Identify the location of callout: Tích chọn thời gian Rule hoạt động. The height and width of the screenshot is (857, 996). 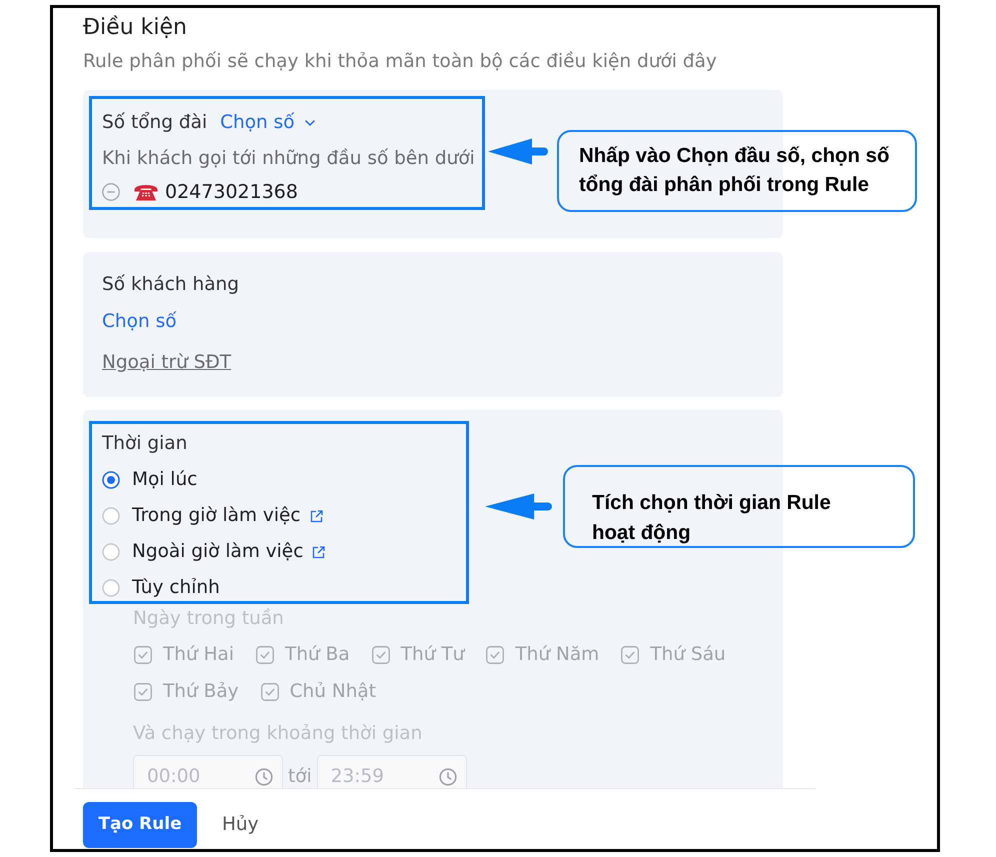
(739, 506).